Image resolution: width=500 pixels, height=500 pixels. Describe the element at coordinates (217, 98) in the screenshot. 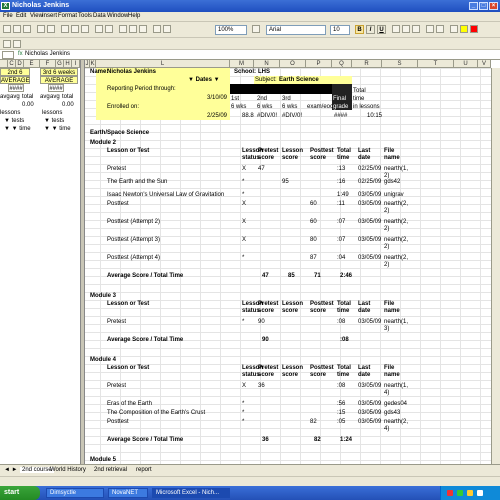

I see `report-date: 3/10/09` at that location.